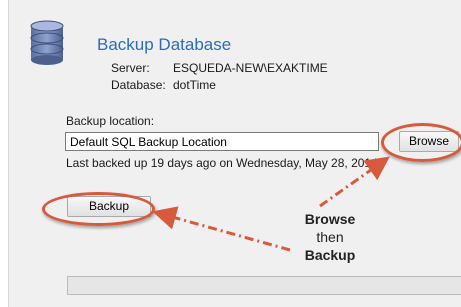 Image resolution: width=461 pixels, height=307 pixels. I want to click on annotation-line3: Backup, so click(330, 255).